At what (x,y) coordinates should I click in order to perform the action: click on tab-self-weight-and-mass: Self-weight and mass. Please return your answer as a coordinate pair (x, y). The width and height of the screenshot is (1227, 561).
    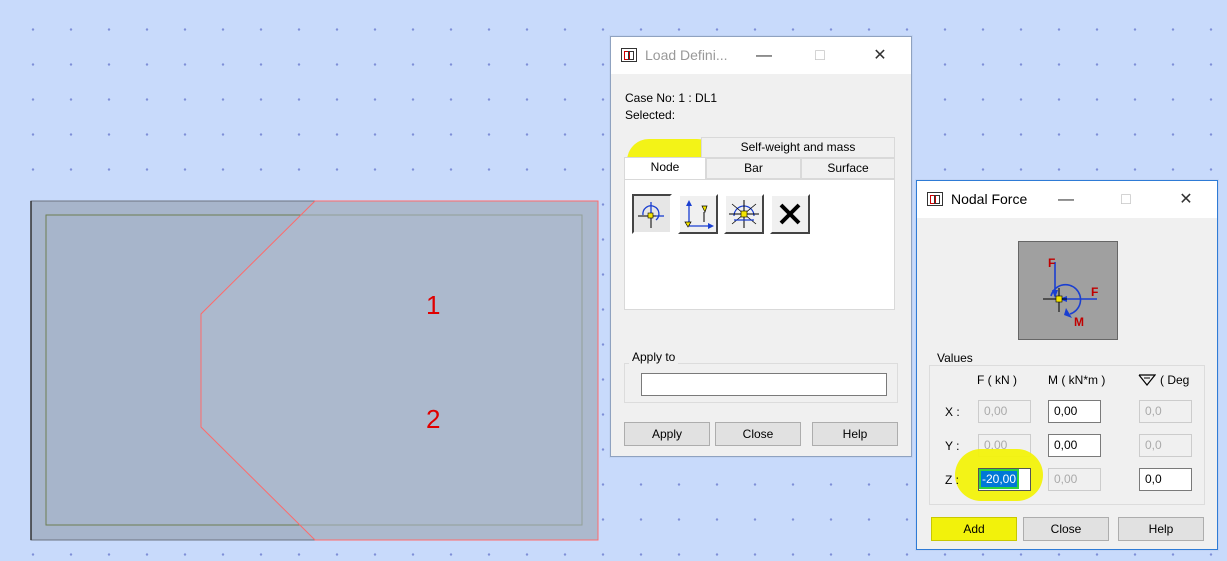
    Looking at the image, I should click on (798, 147).